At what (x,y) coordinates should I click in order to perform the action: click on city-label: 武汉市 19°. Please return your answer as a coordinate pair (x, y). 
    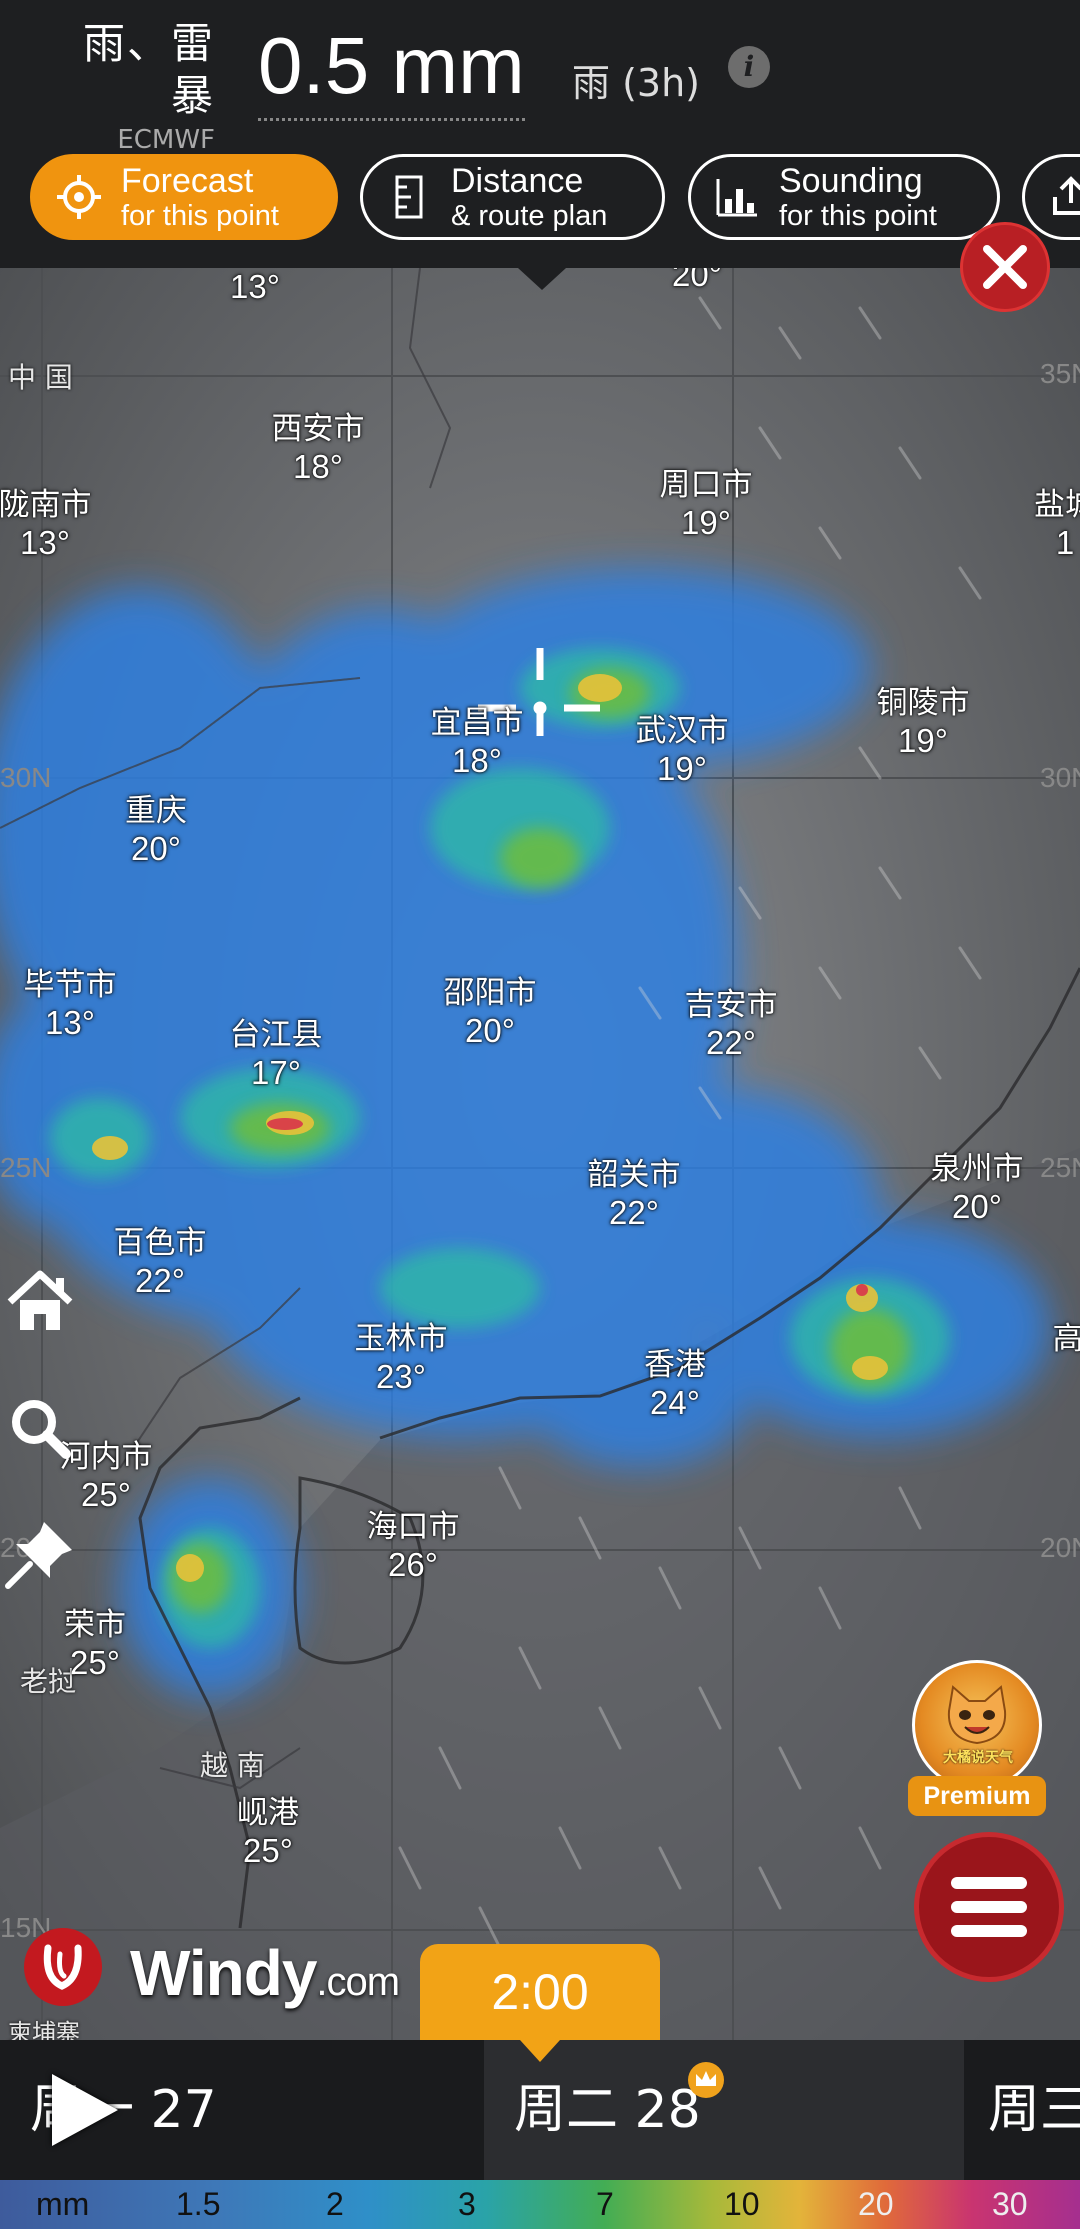
    Looking at the image, I should click on (682, 750).